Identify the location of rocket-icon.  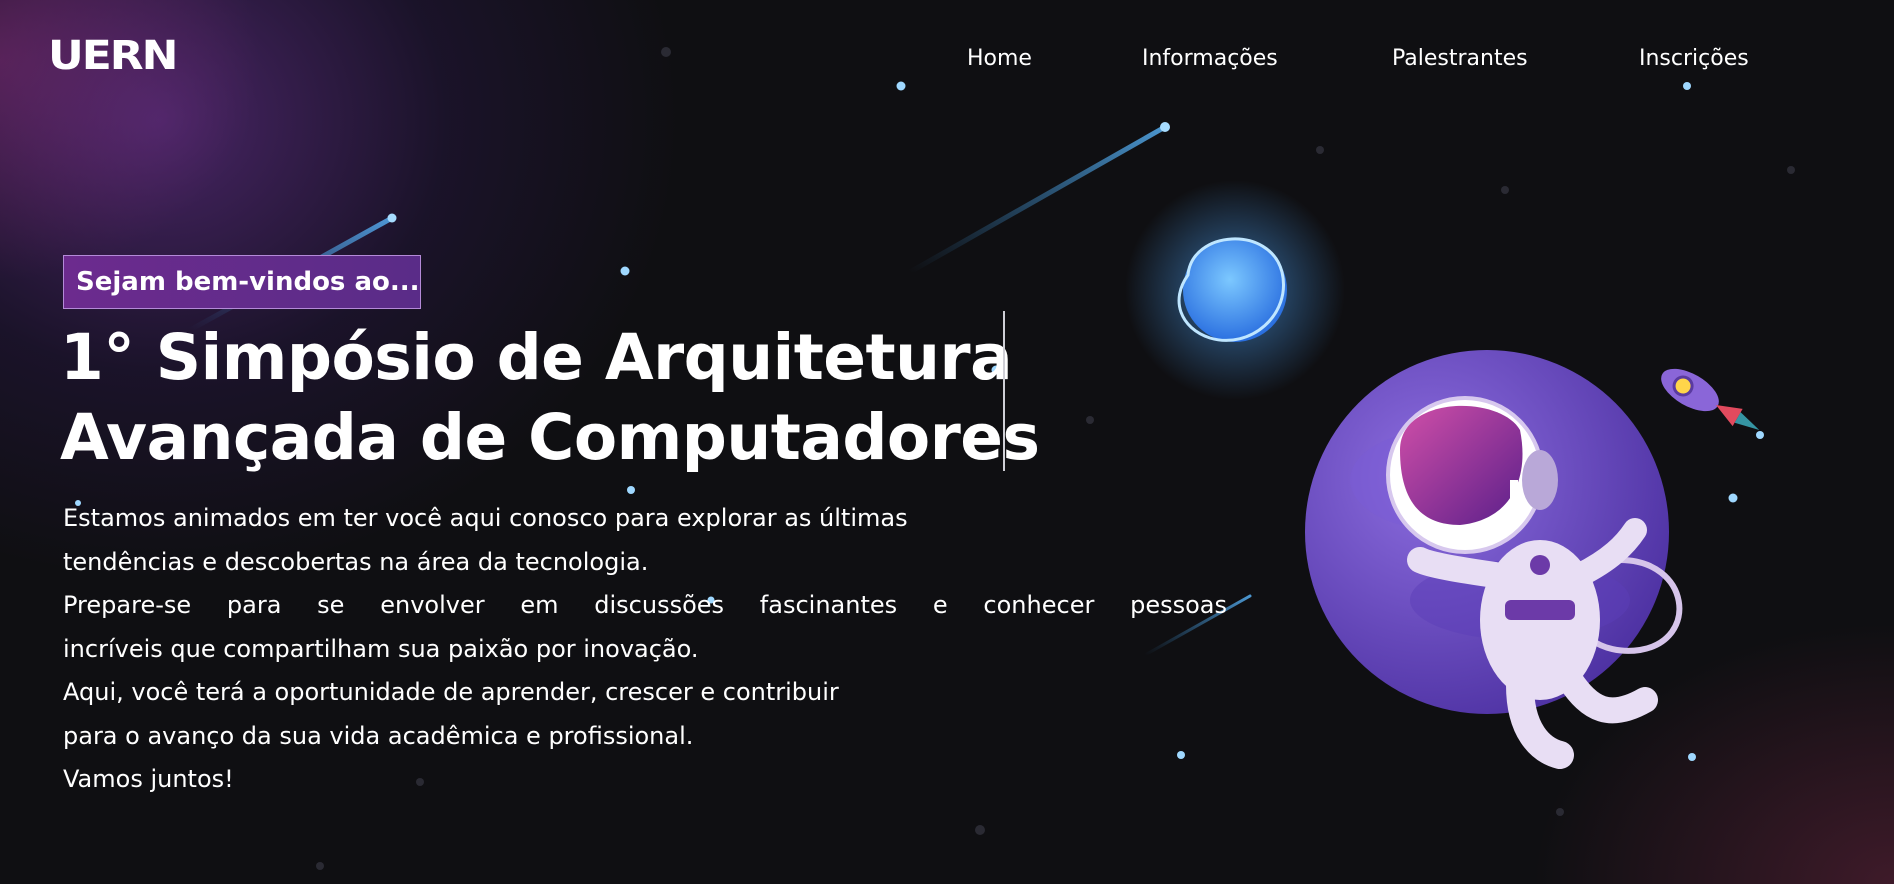
(1710, 399).